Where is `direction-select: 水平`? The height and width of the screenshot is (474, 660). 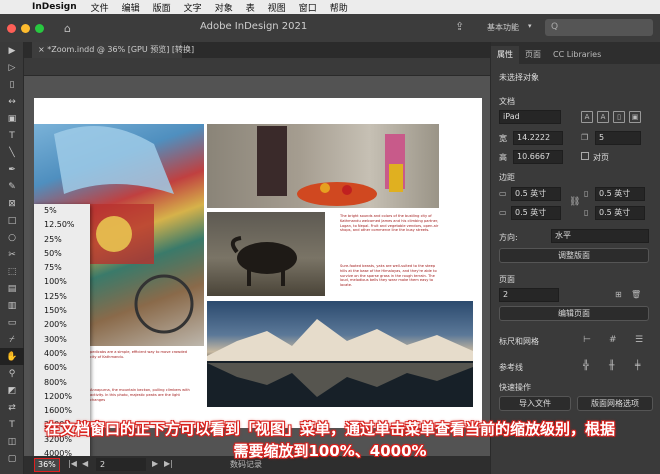
direction-select: 水平 is located at coordinates (600, 236).